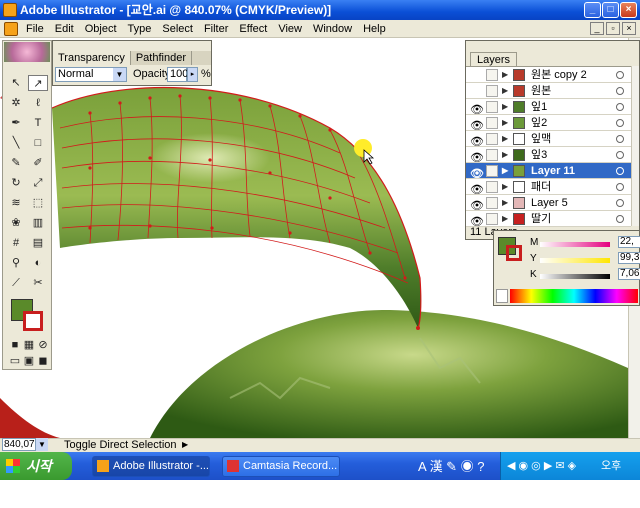 The height and width of the screenshot is (508, 640). I want to click on status-menu-arrow-icon: ▶, so click(185, 445).